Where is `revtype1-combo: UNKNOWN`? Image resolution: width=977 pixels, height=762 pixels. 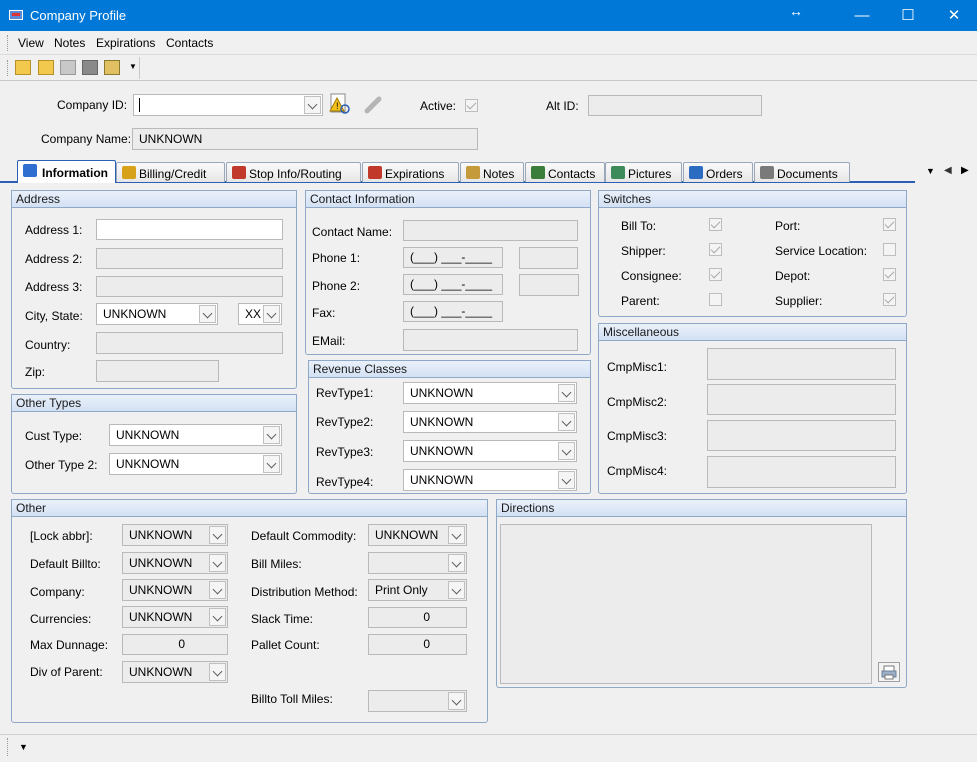 revtype1-combo: UNKNOWN is located at coordinates (490, 393).